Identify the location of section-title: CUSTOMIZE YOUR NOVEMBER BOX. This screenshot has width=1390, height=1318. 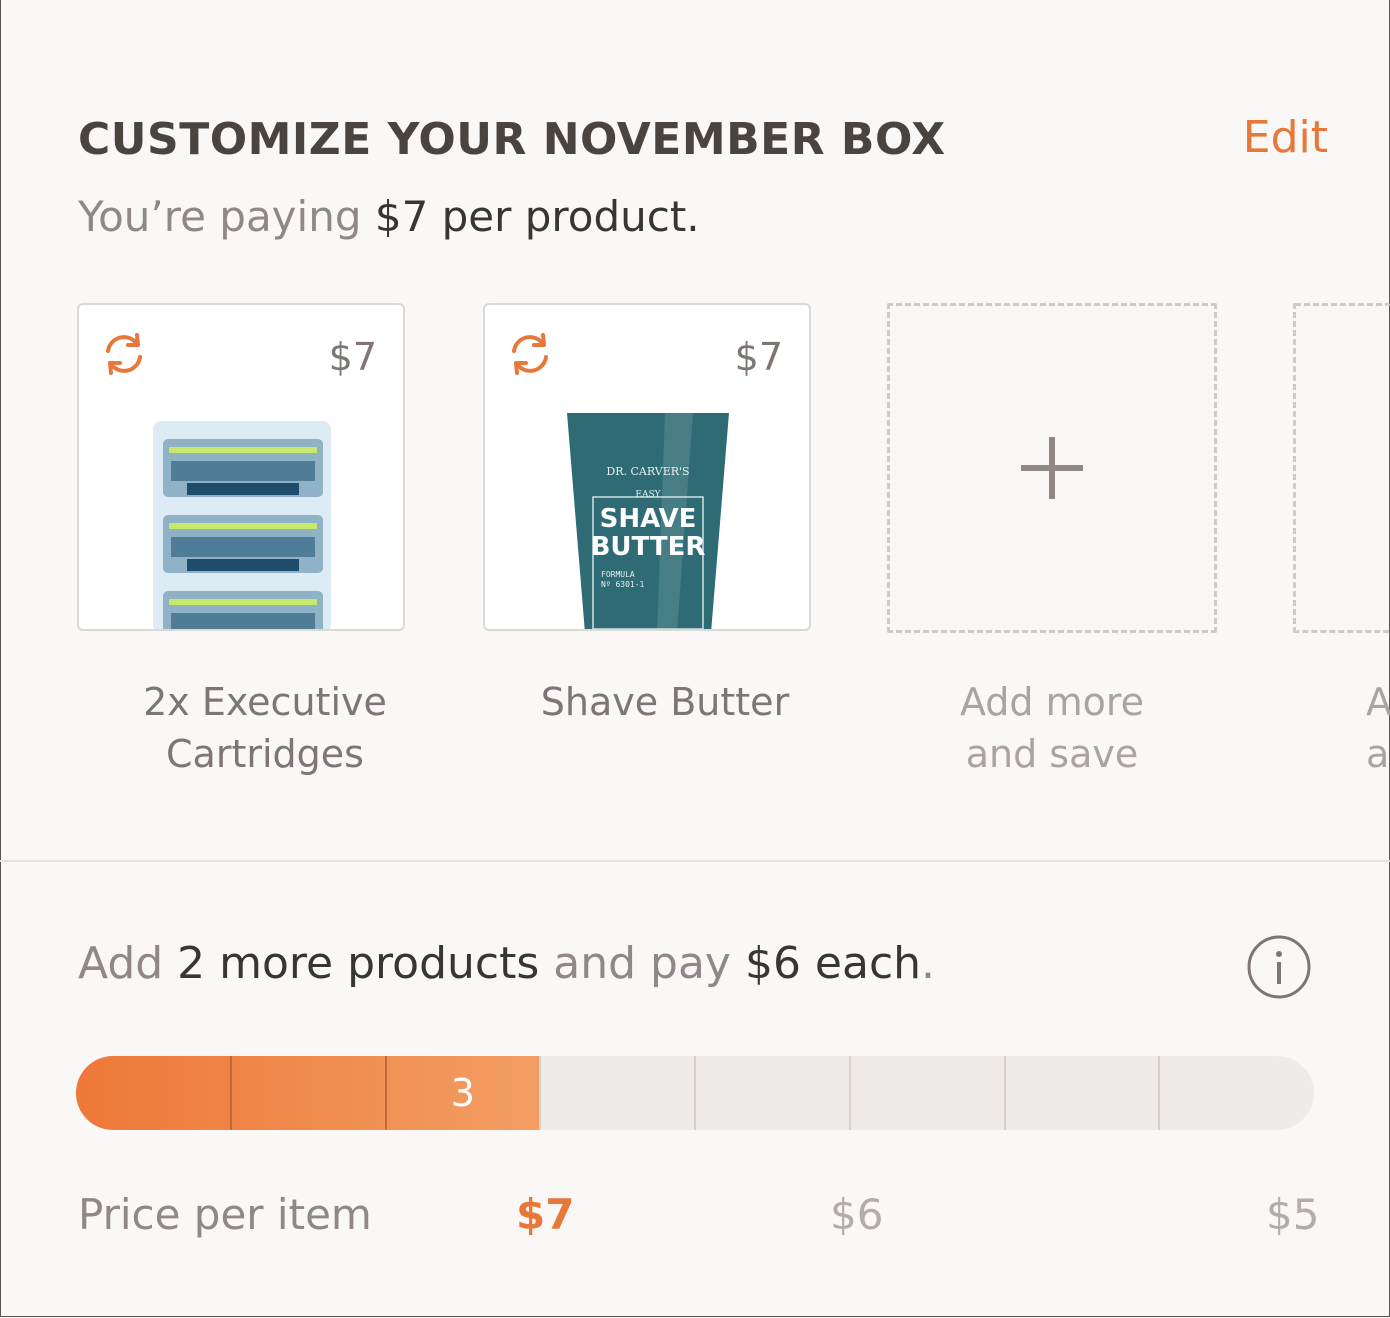
(512, 139).